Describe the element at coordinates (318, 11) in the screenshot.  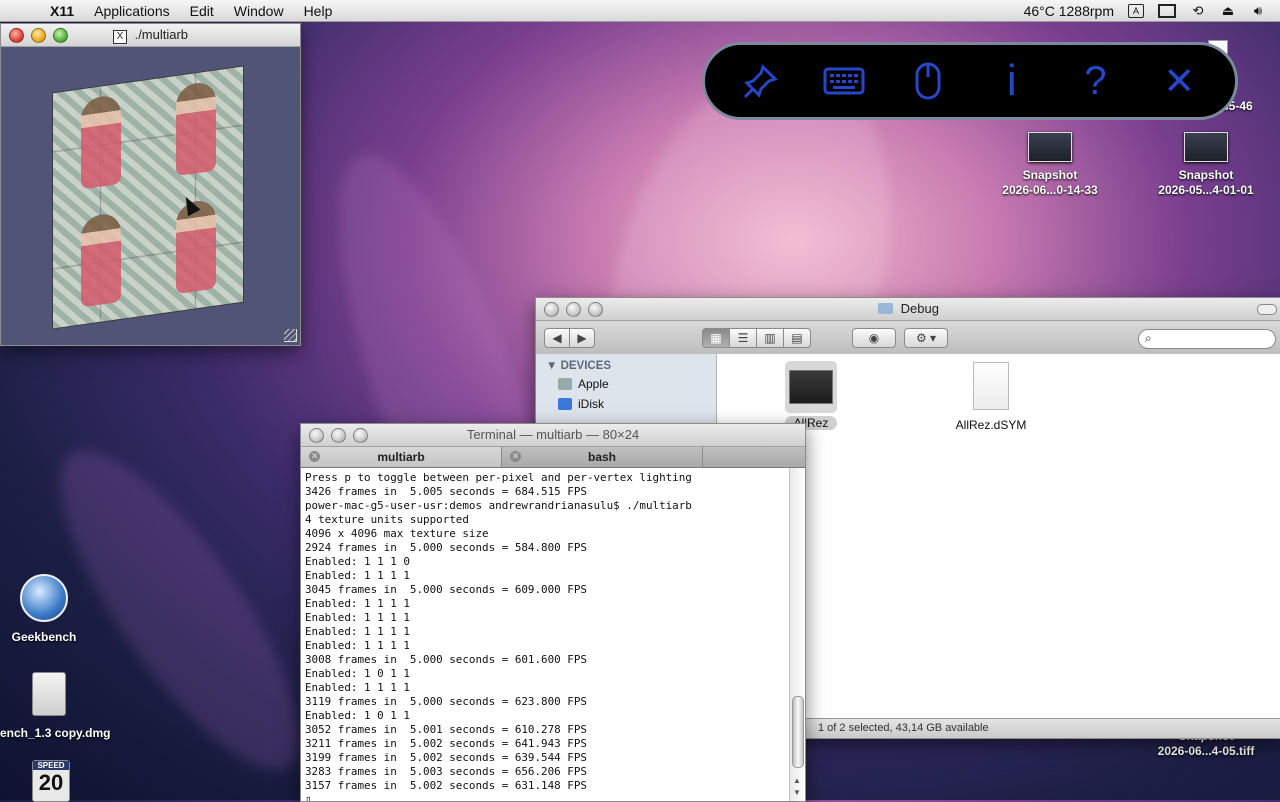
I see `menu-help: Help` at that location.